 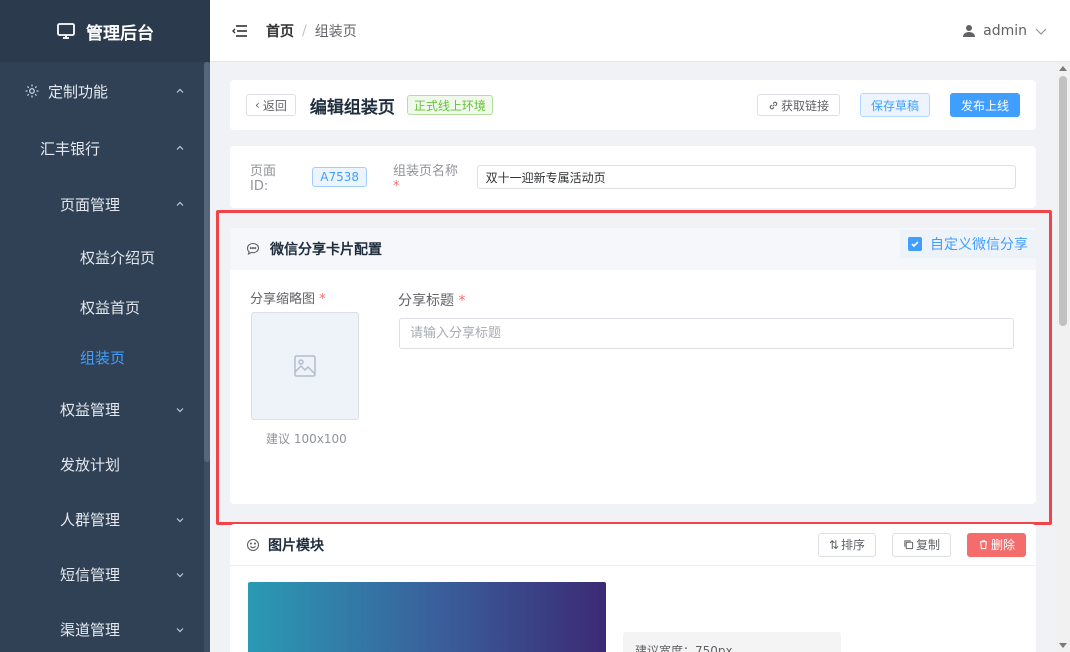 I want to click on width-hint: 建议宽度：750px, so click(x=732, y=642).